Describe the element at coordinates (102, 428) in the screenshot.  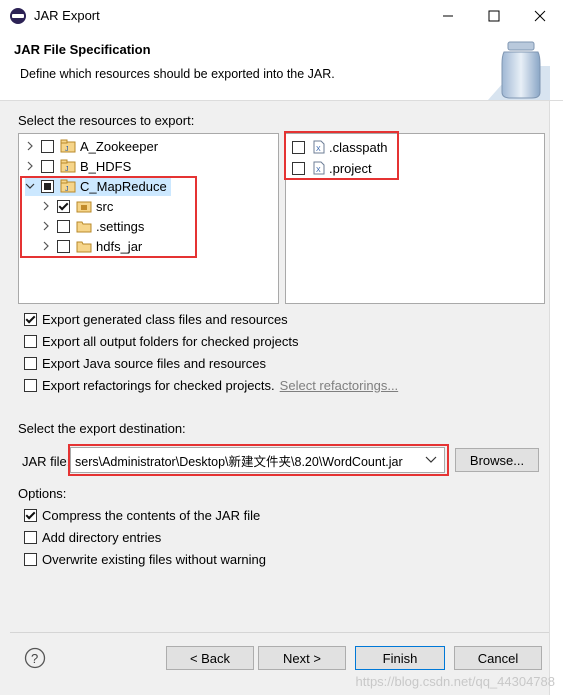
I see `destination-label: Select the export destination:` at that location.